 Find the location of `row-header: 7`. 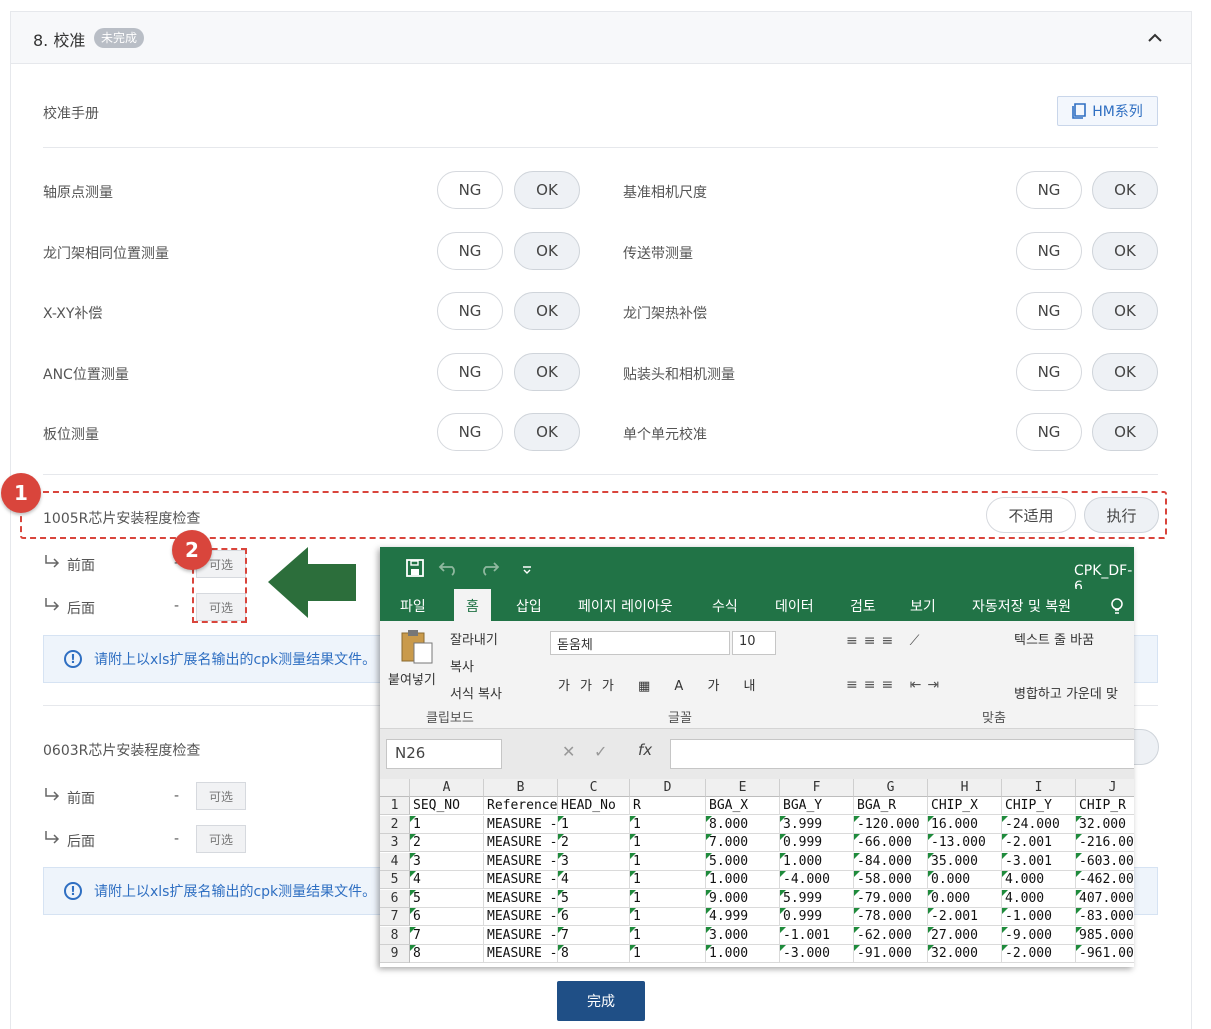

row-header: 7 is located at coordinates (395, 917).